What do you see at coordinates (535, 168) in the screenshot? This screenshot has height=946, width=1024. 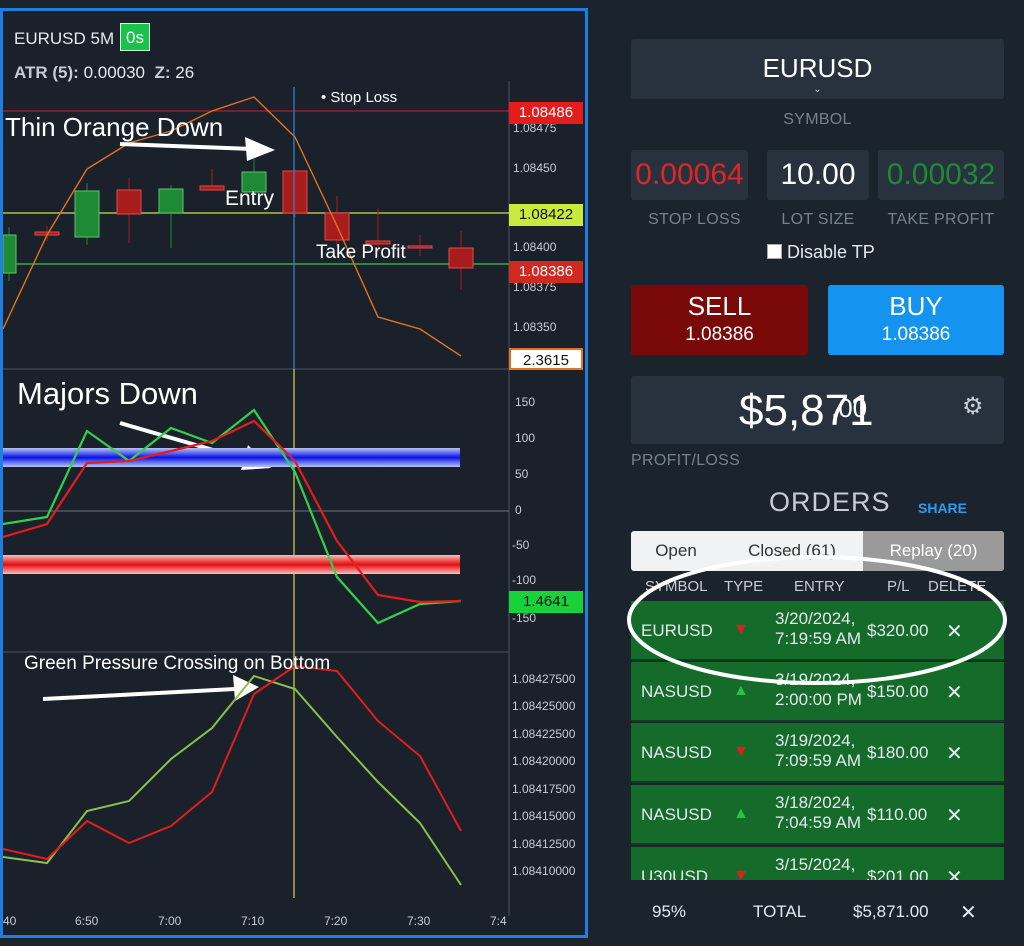 I see `price-tick: 1.08450` at bounding box center [535, 168].